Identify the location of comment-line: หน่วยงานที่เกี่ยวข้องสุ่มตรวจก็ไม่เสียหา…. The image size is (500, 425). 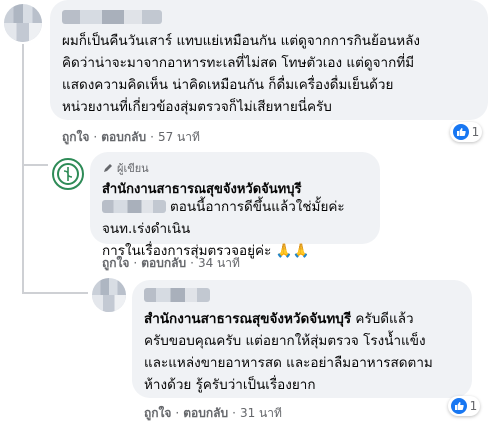
(197, 107).